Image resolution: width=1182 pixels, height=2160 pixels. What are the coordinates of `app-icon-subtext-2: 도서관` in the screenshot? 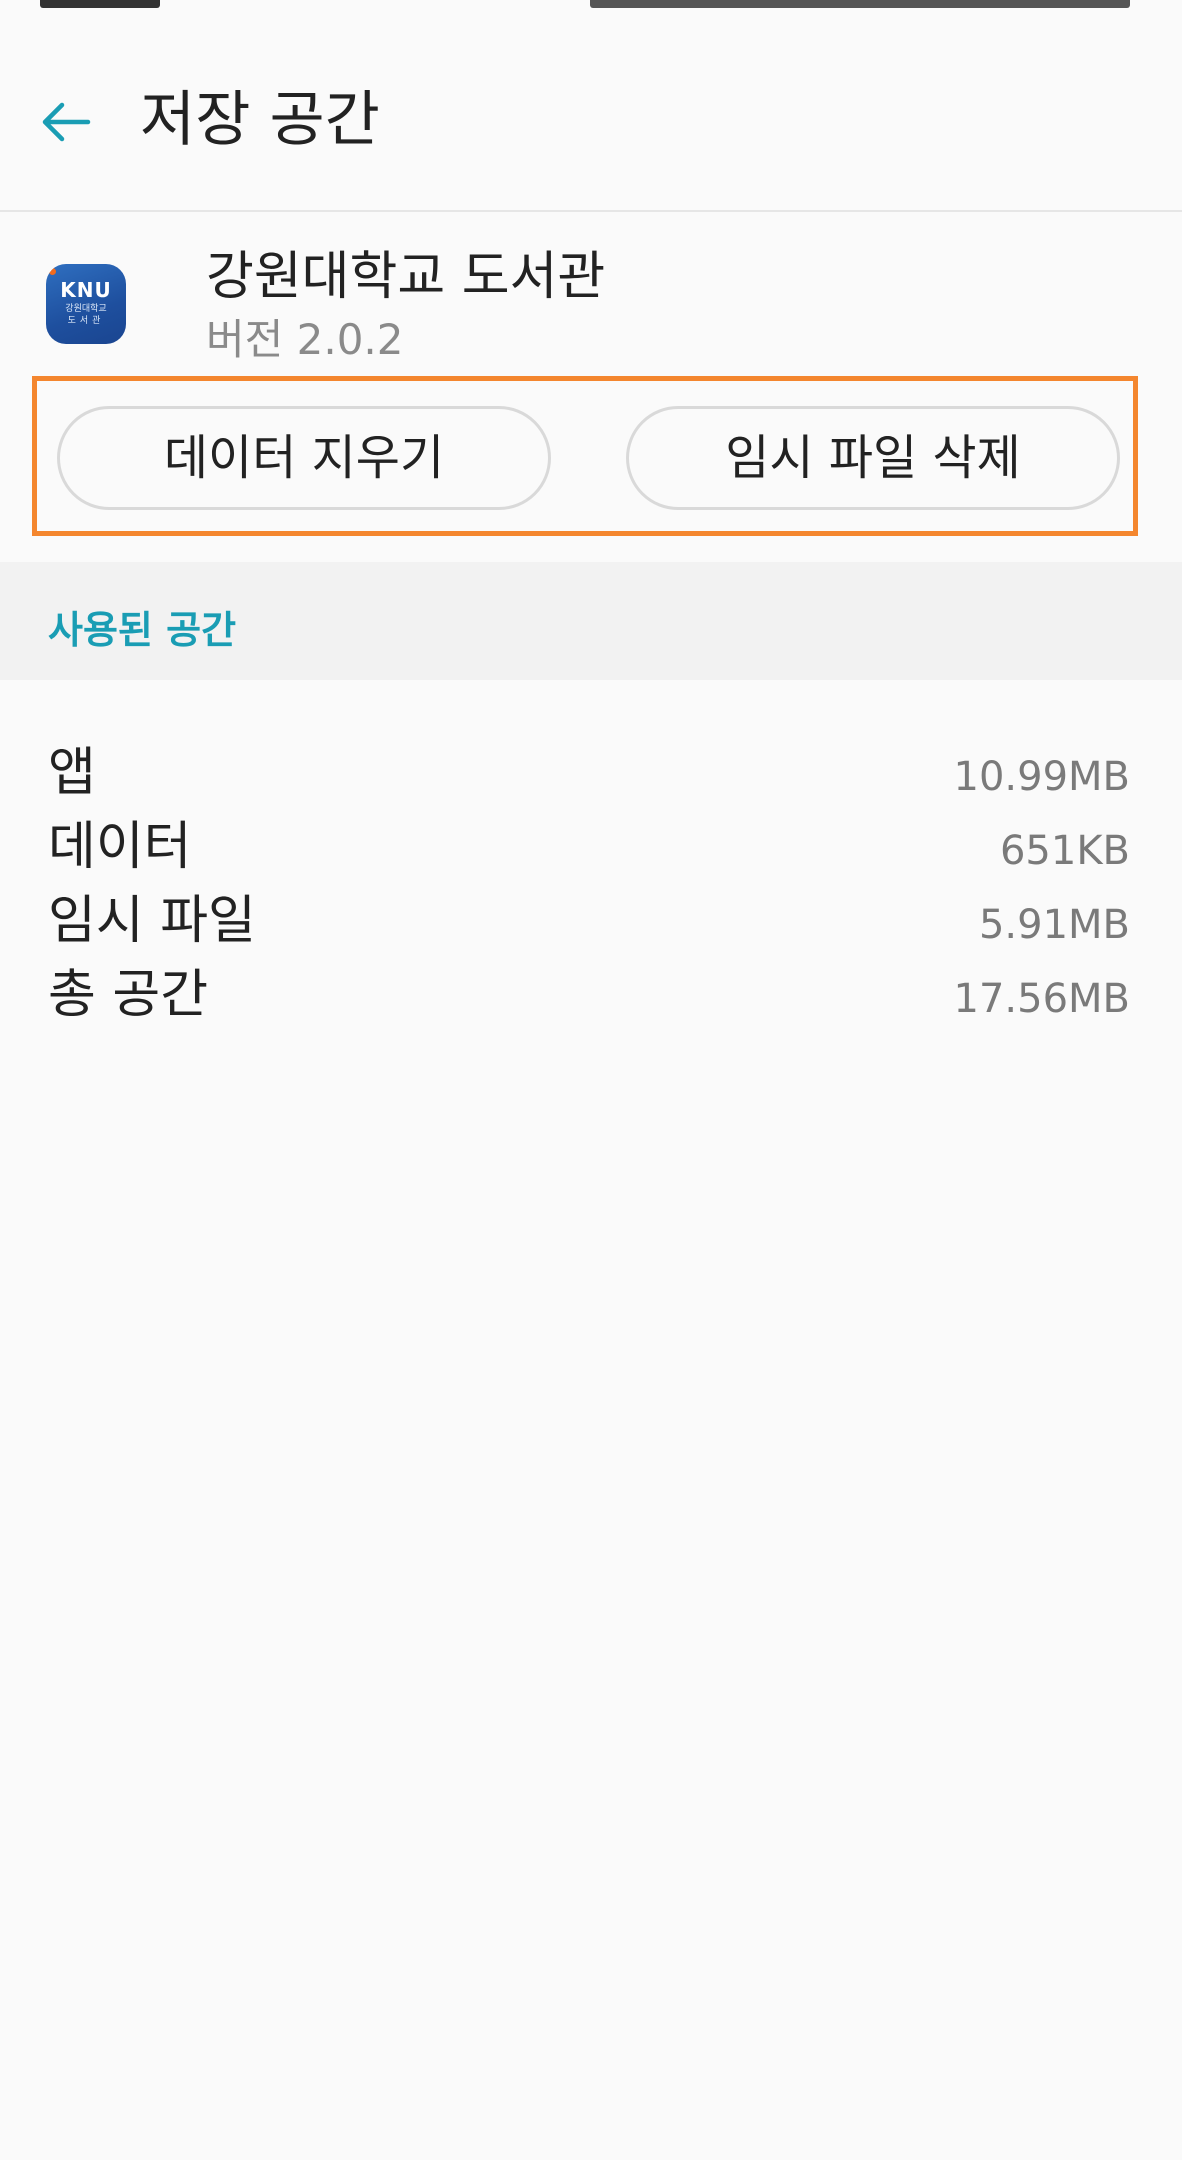 It's located at (86, 321).